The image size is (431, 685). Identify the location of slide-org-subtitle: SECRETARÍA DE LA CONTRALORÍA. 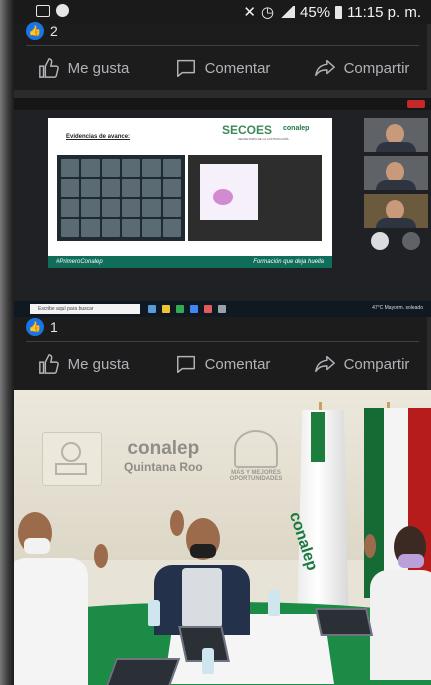
(263, 139).